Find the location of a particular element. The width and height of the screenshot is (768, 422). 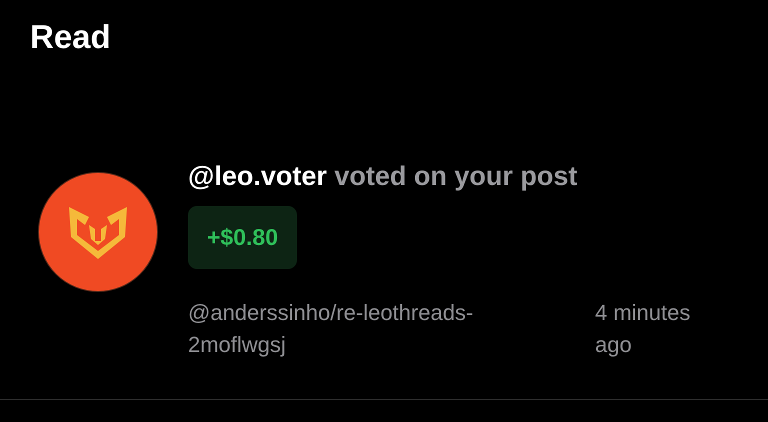

timestamp: 4 minutes ago is located at coordinates (643, 329).